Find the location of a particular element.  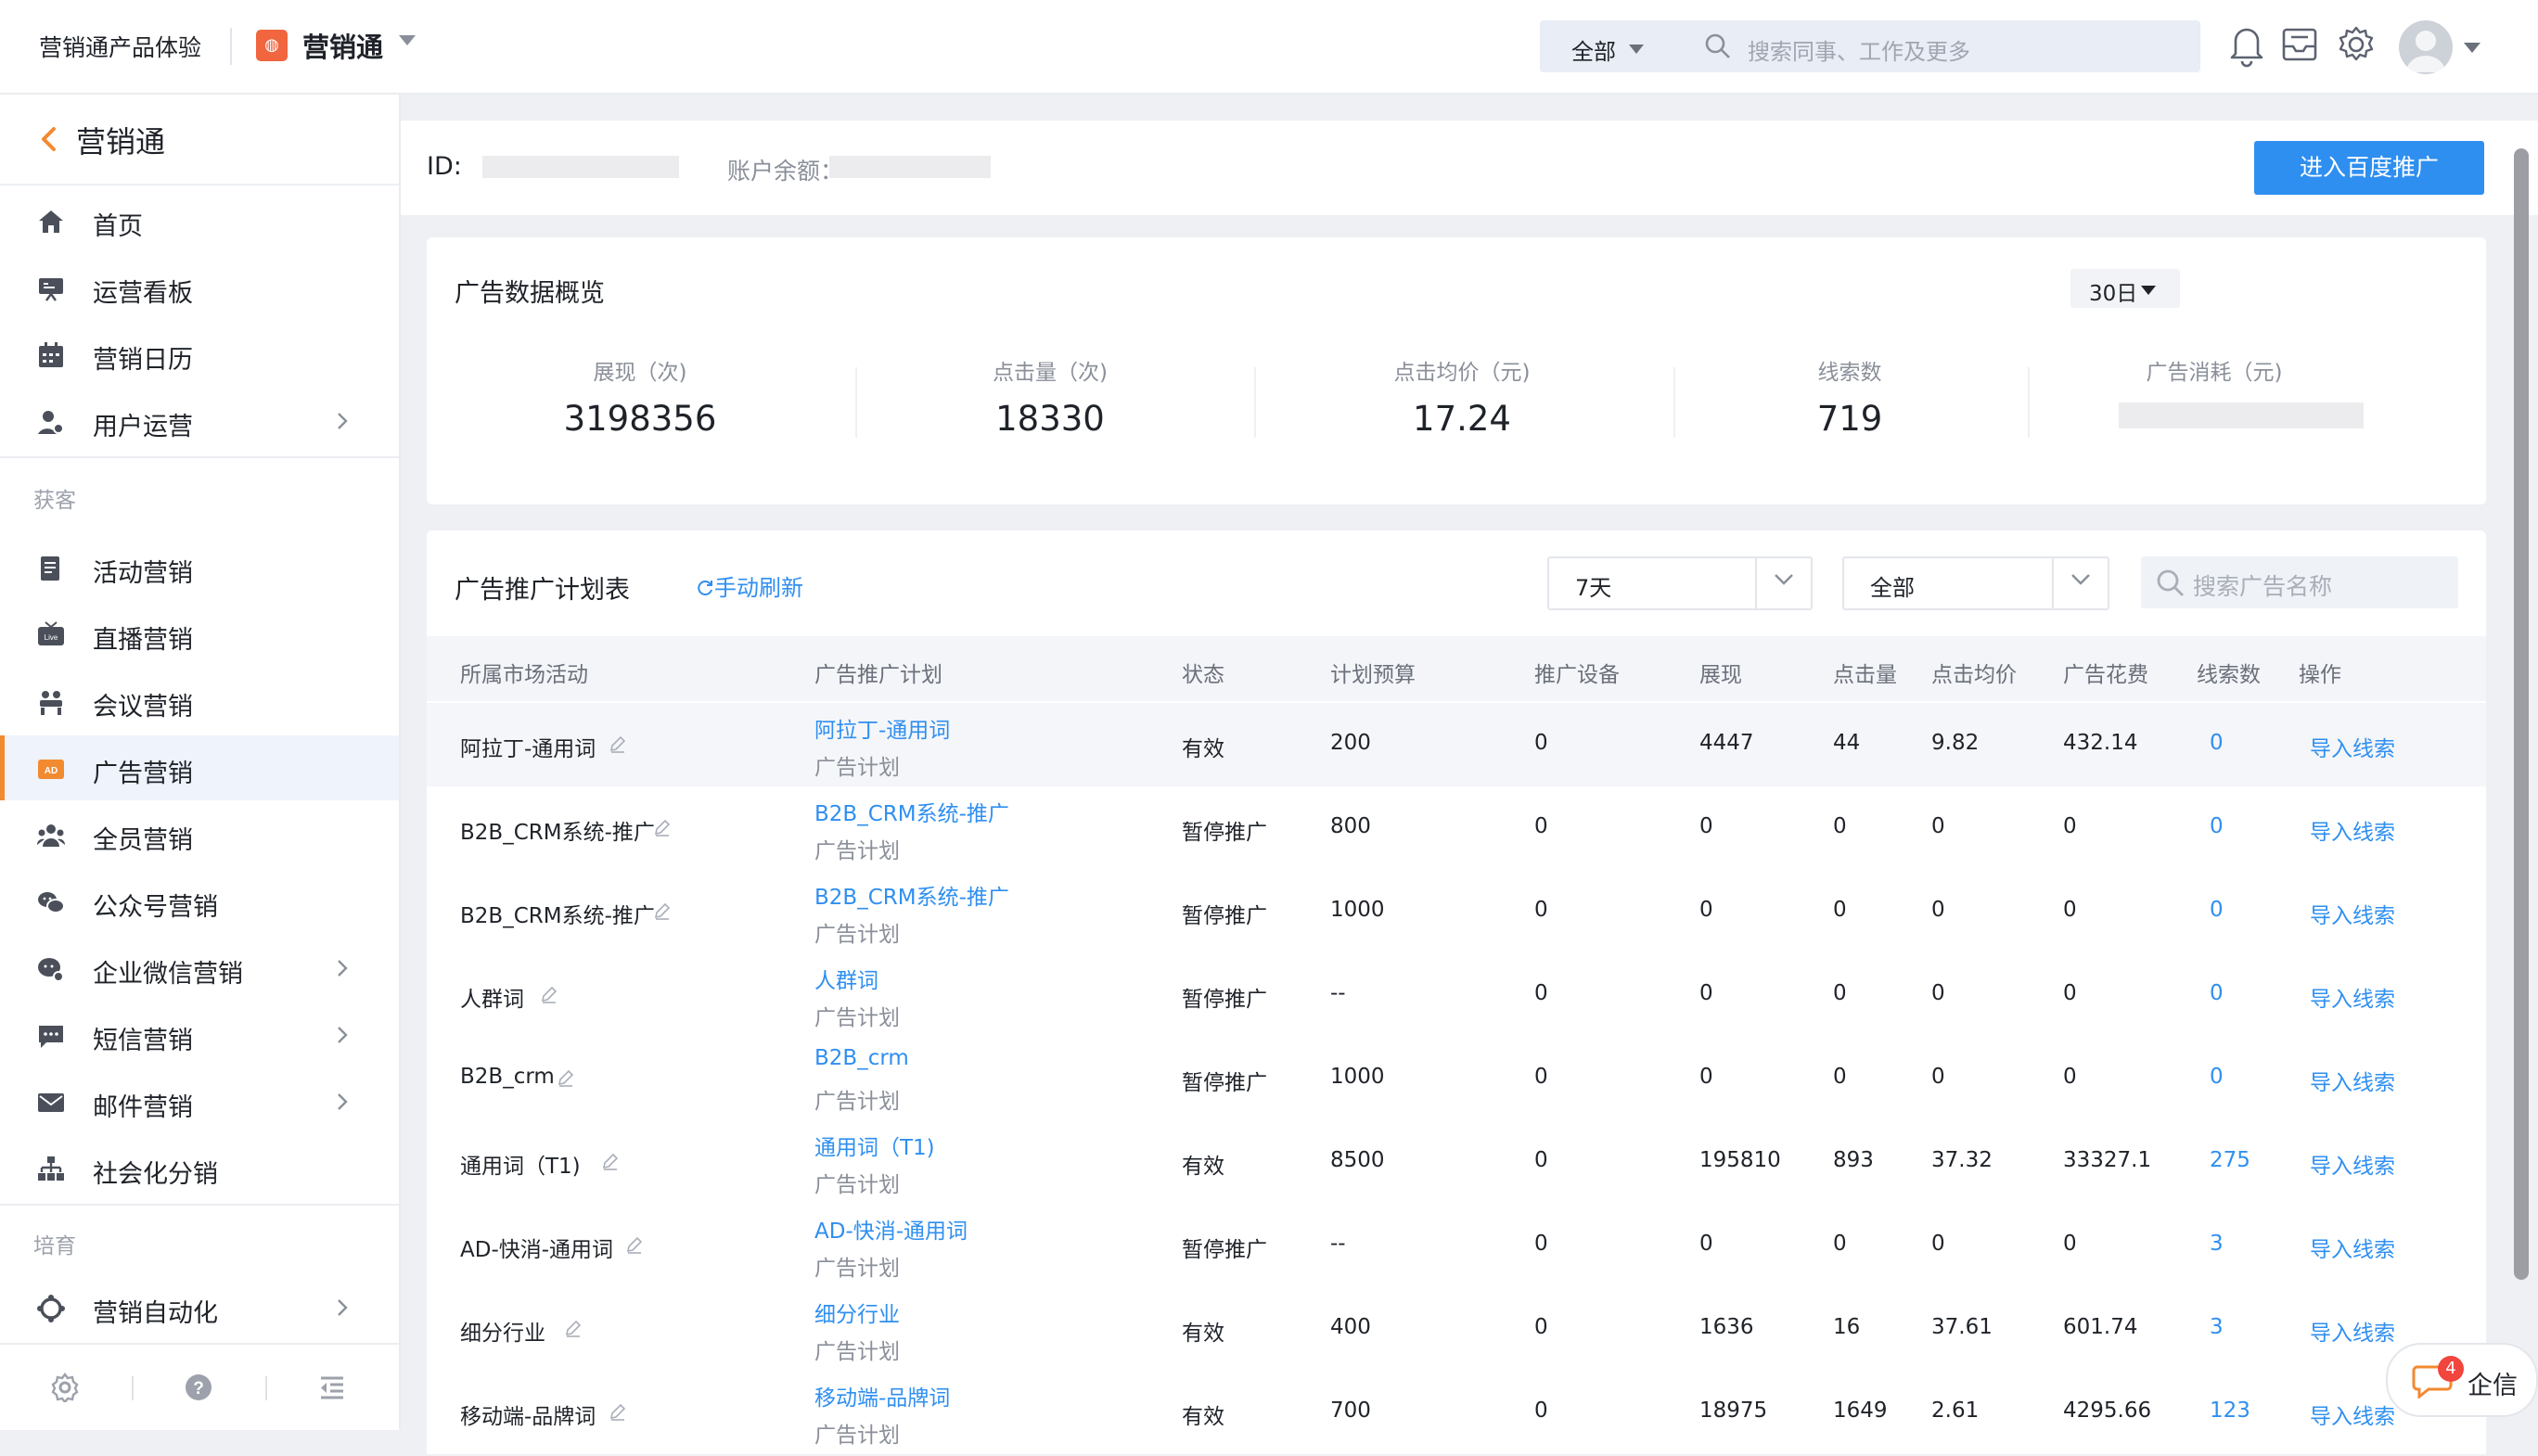

account-bar: ID: 账户余额： 进入百度推广 is located at coordinates (1470, 168).